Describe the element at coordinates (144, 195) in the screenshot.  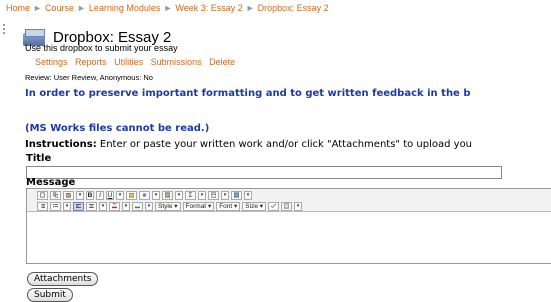
I see `link-icon` at that location.